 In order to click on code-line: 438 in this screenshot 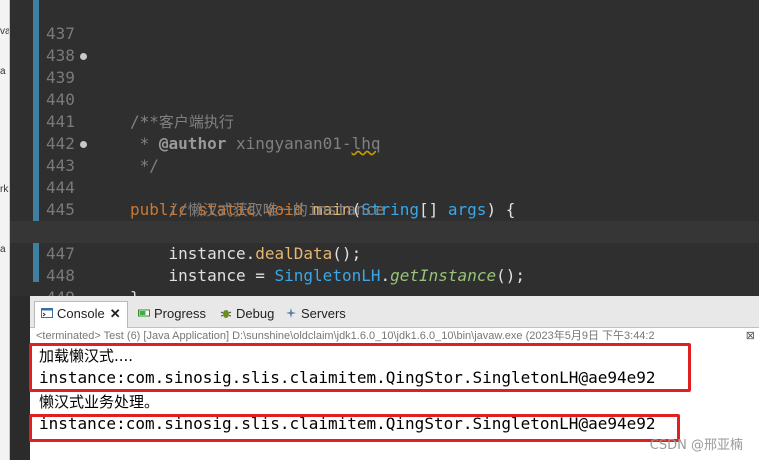, I will do `click(384, 44)`.